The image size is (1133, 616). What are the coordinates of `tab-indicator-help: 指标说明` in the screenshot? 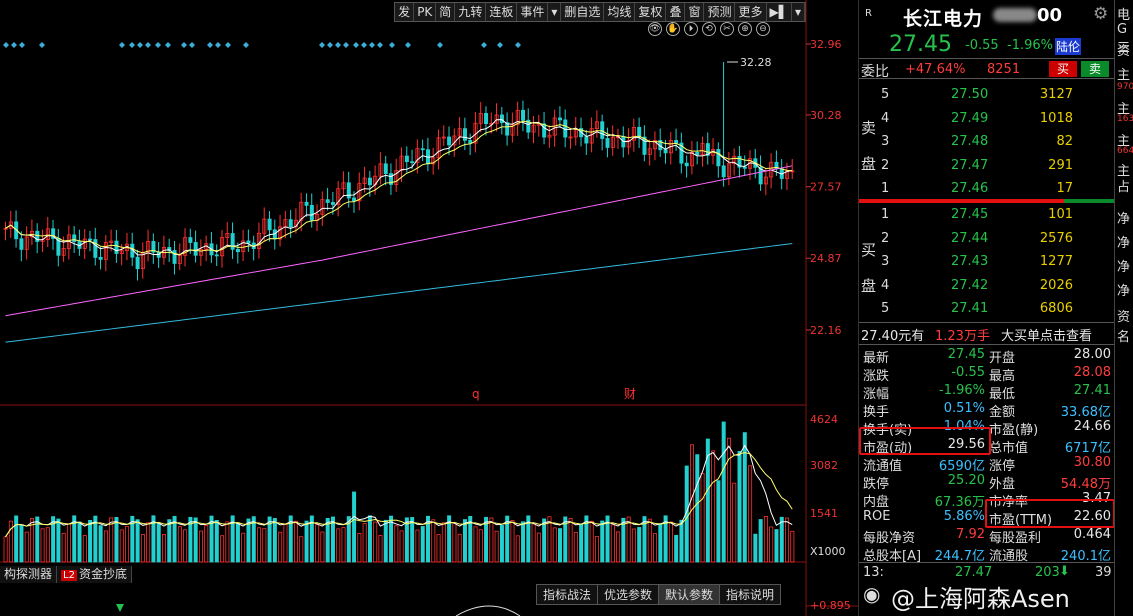 It's located at (750, 594).